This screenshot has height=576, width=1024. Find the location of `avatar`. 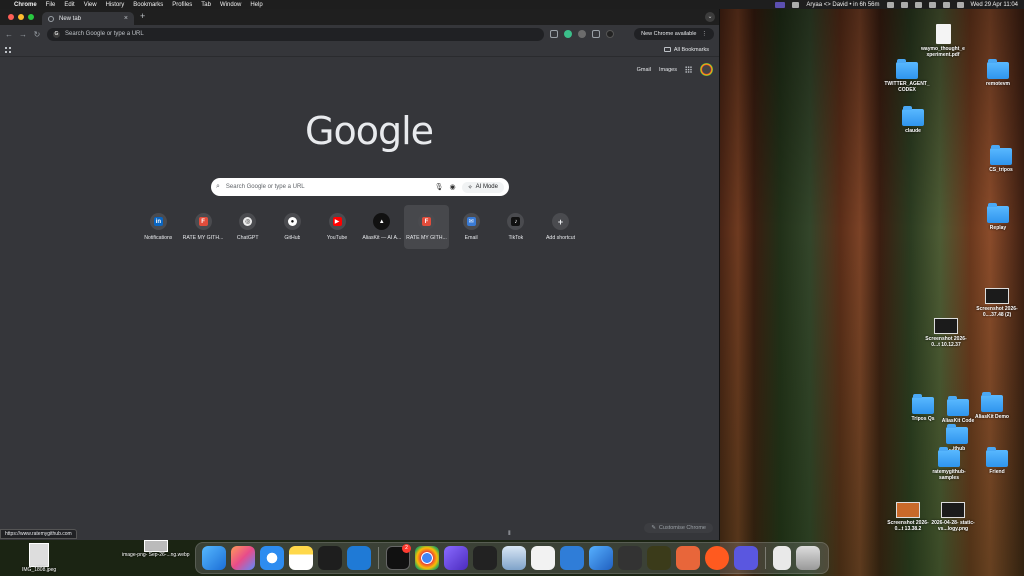

avatar is located at coordinates (706, 69).